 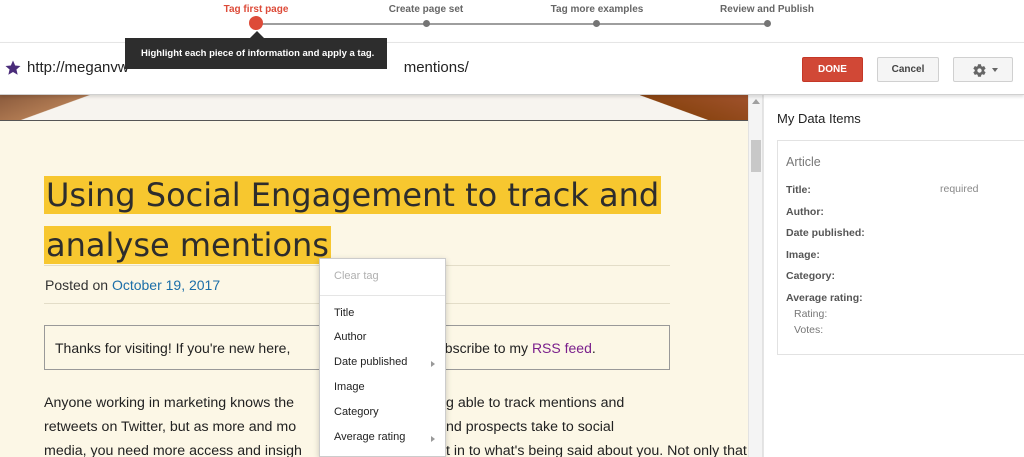 I want to click on menu-item-date-published: Date published, so click(x=370, y=362).